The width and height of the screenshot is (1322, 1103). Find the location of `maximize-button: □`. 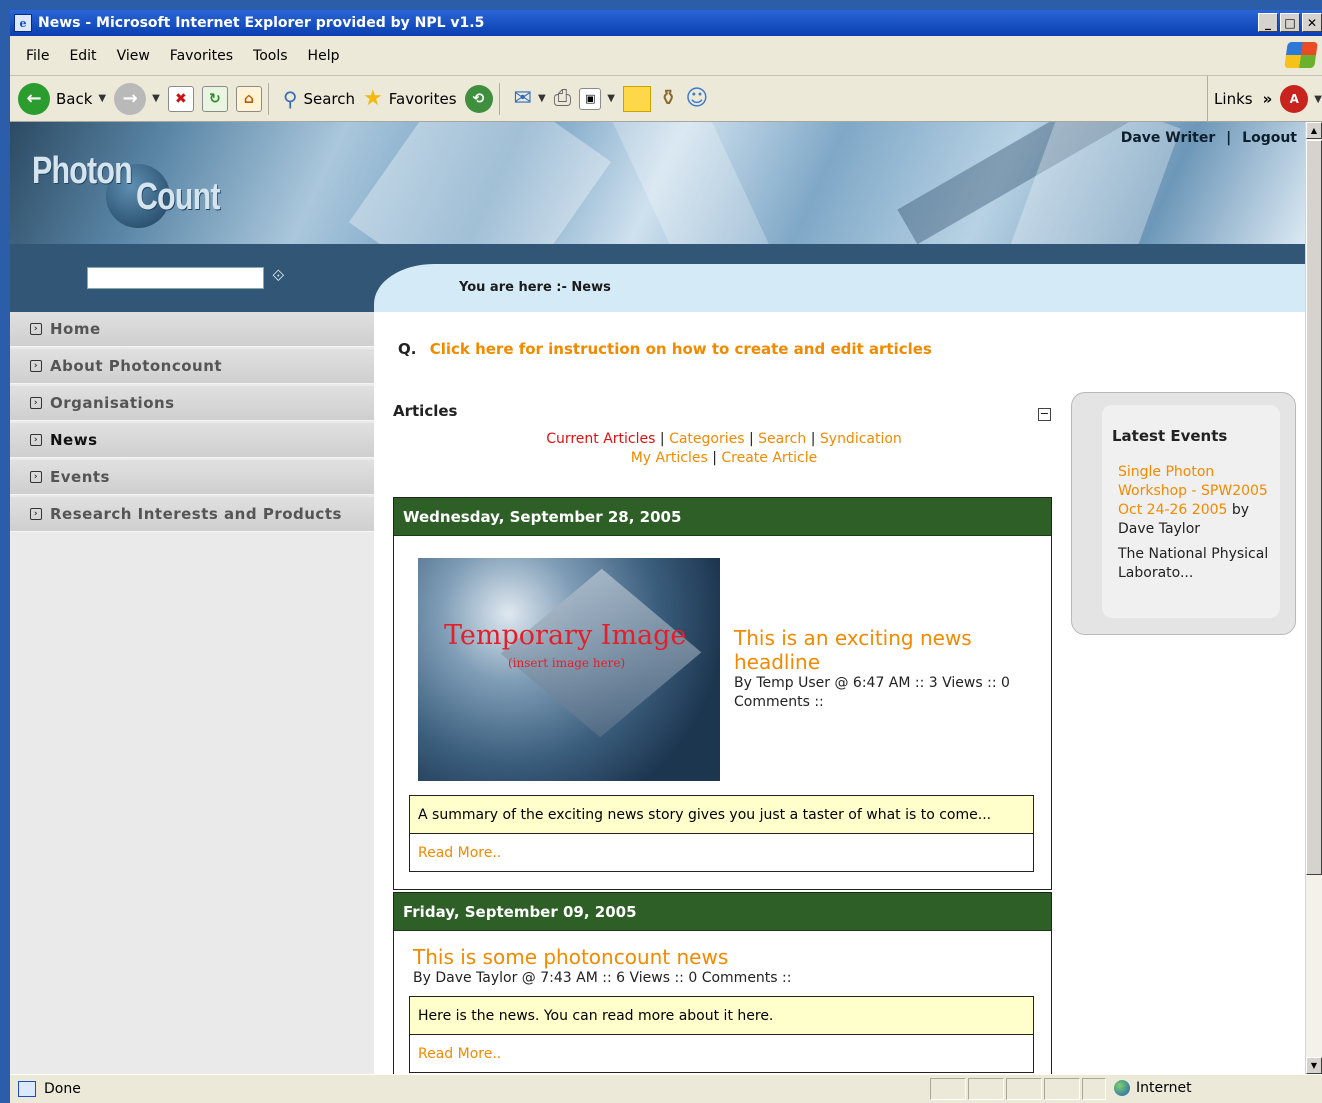

maximize-button: □ is located at coordinates (1290, 22).